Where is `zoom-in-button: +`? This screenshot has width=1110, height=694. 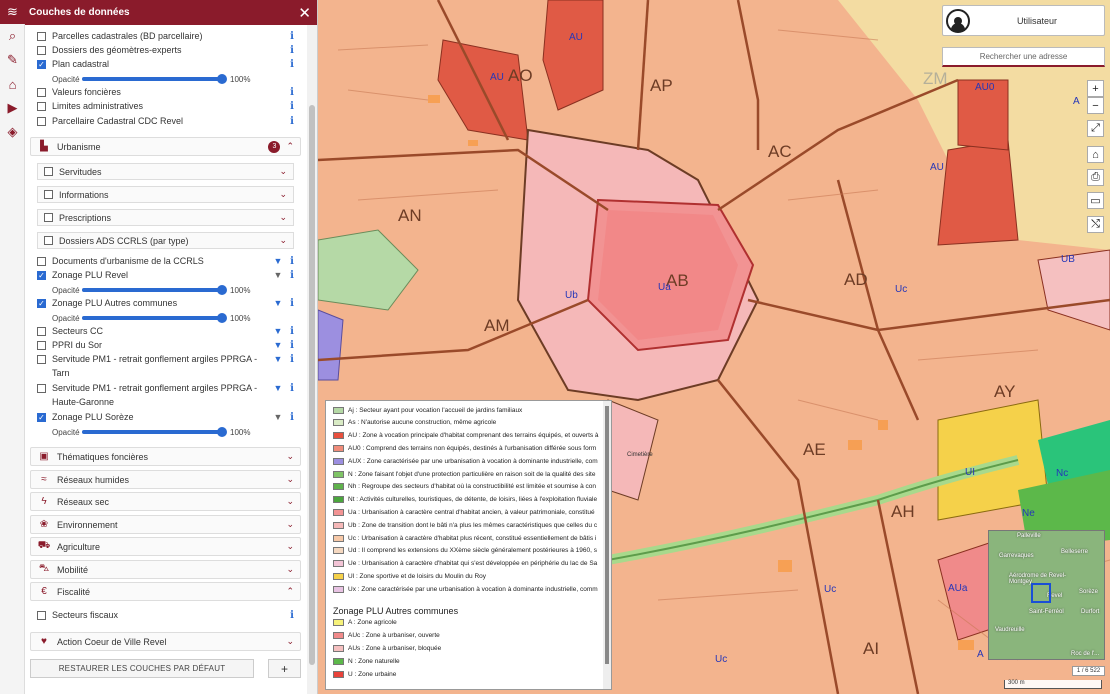 zoom-in-button: + is located at coordinates (1095, 88).